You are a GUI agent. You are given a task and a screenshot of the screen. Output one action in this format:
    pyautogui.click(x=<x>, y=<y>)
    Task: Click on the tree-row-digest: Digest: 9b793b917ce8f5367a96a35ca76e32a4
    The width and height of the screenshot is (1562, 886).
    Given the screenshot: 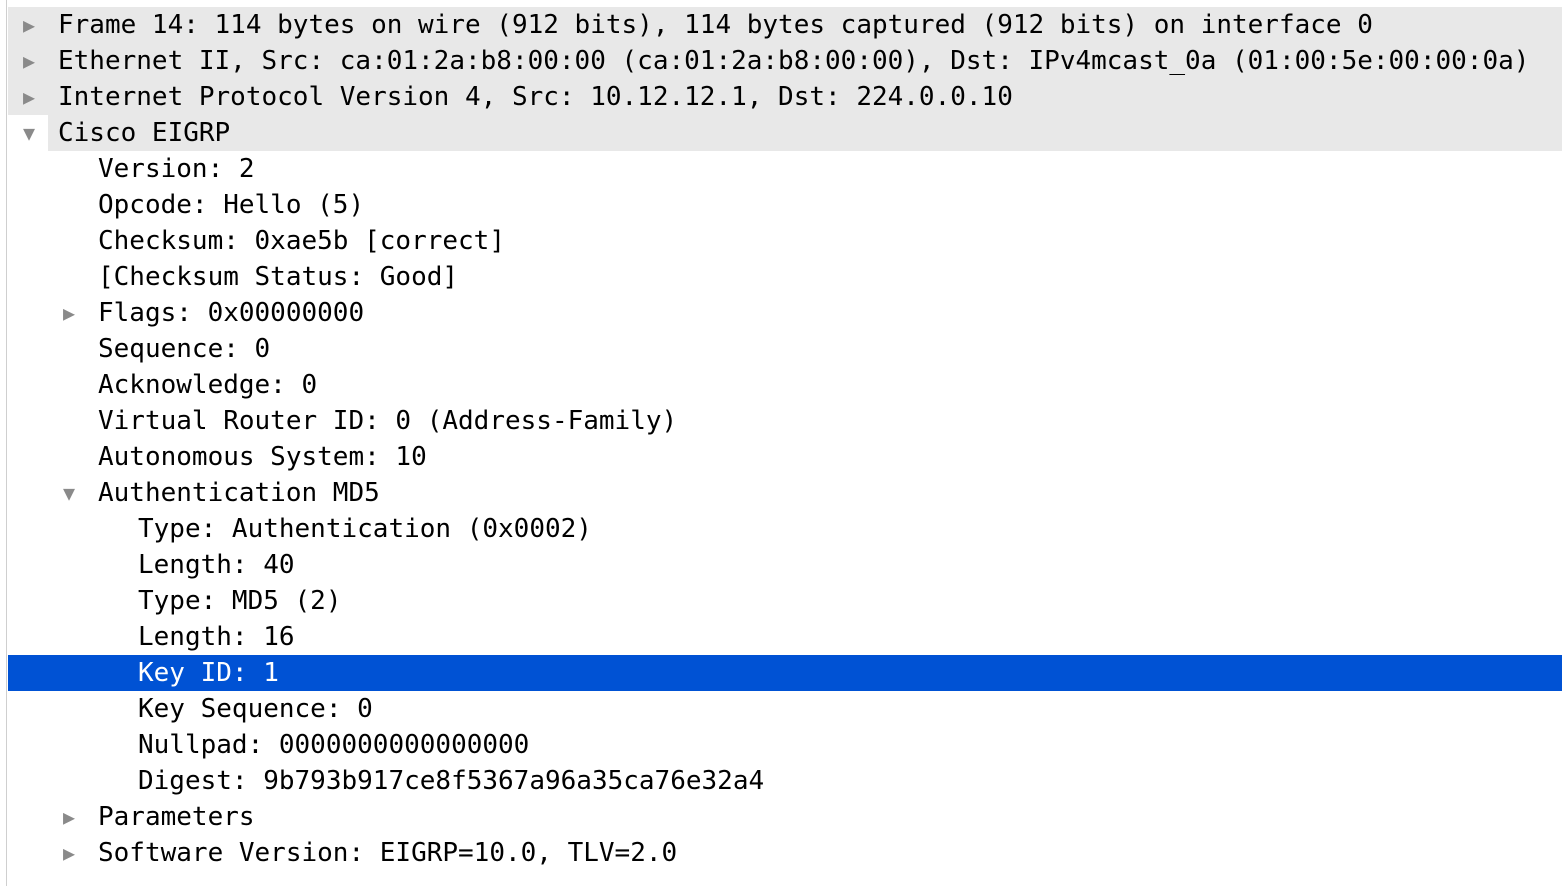 What is the action you would take?
    pyautogui.click(x=785, y=781)
    